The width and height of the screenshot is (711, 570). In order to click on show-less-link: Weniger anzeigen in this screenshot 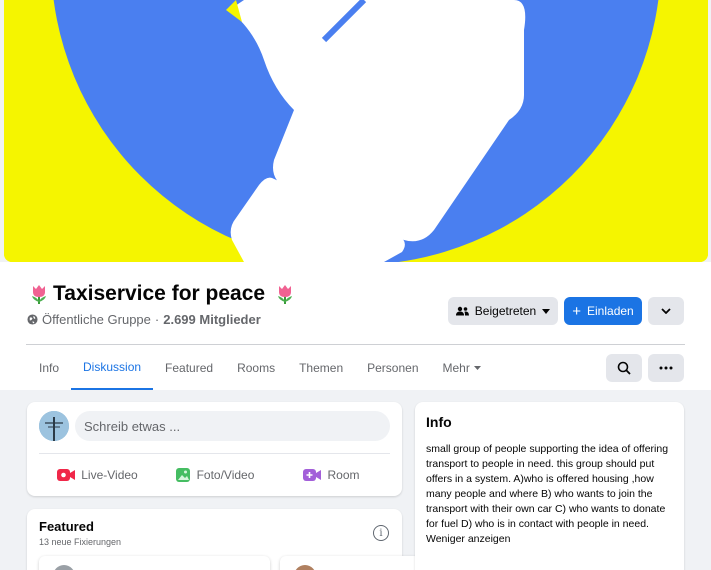, I will do `click(468, 539)`.